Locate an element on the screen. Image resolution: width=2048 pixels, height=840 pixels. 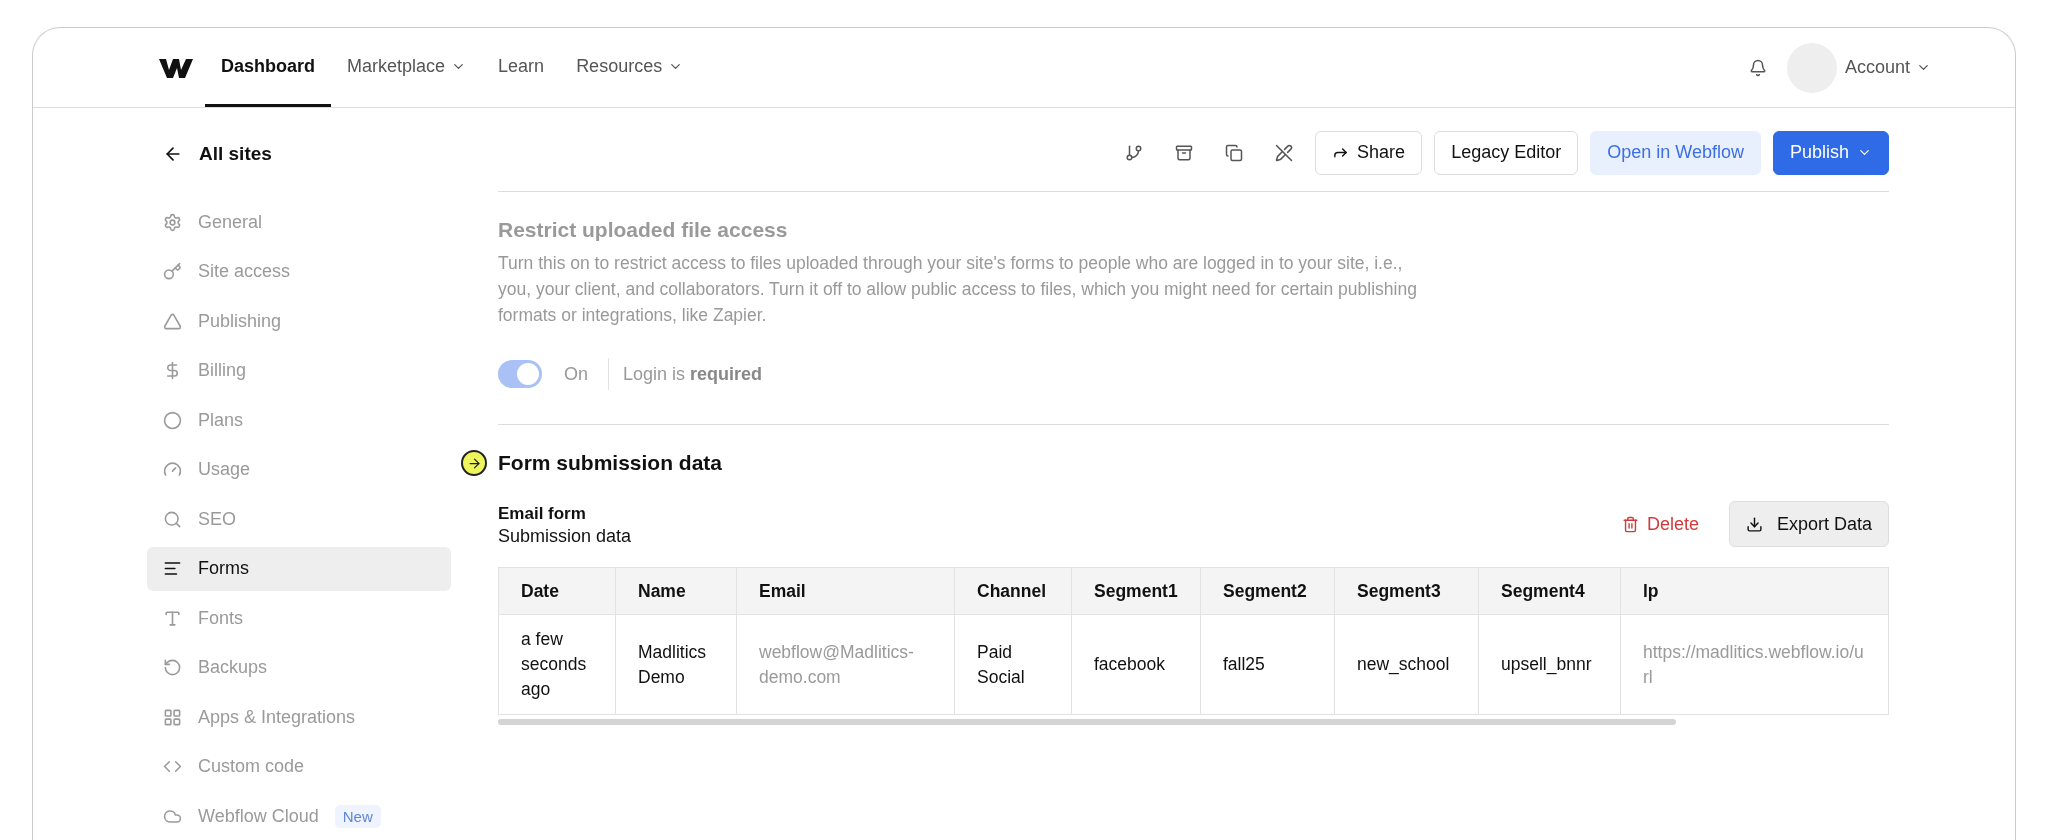
new-badge: New is located at coordinates (357, 816).